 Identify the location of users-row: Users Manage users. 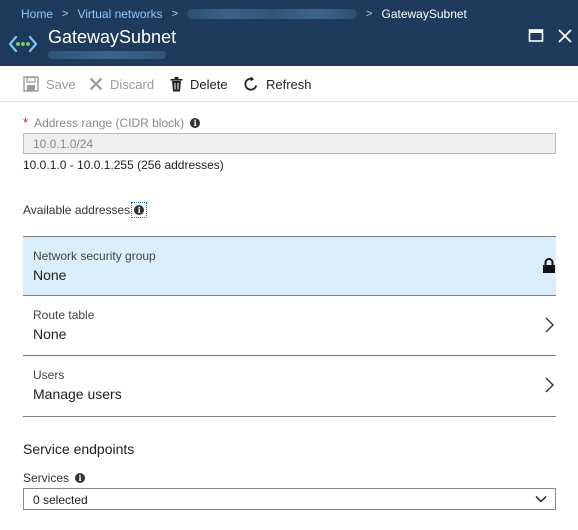
(289, 386).